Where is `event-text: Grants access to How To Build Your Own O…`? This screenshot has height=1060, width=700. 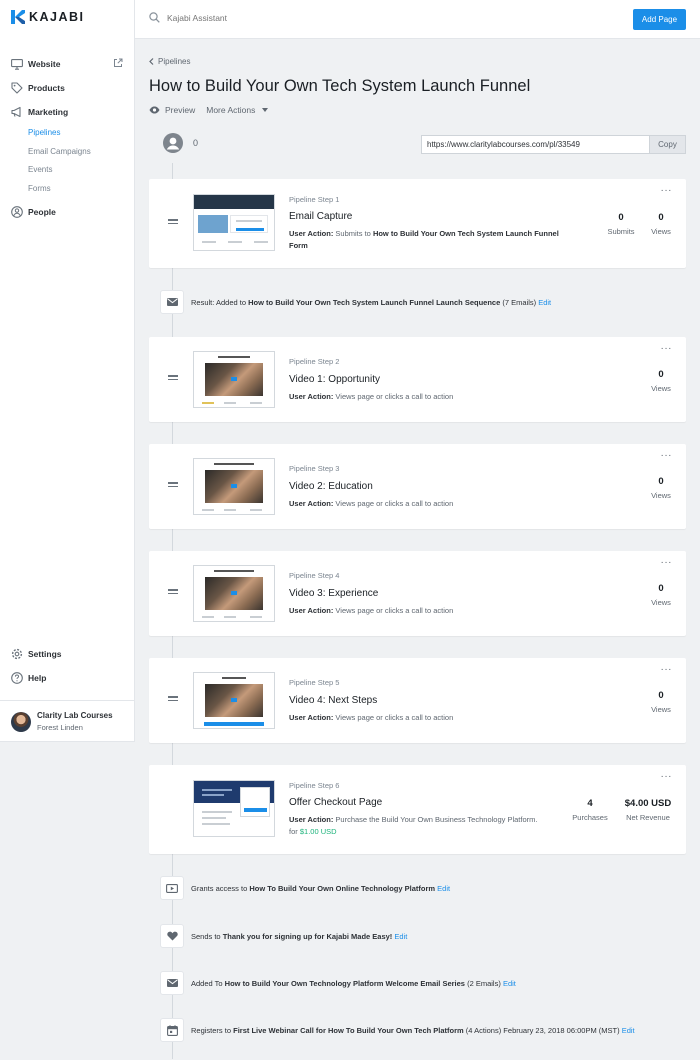 event-text: Grants access to How To Build Your Own O… is located at coordinates (321, 888).